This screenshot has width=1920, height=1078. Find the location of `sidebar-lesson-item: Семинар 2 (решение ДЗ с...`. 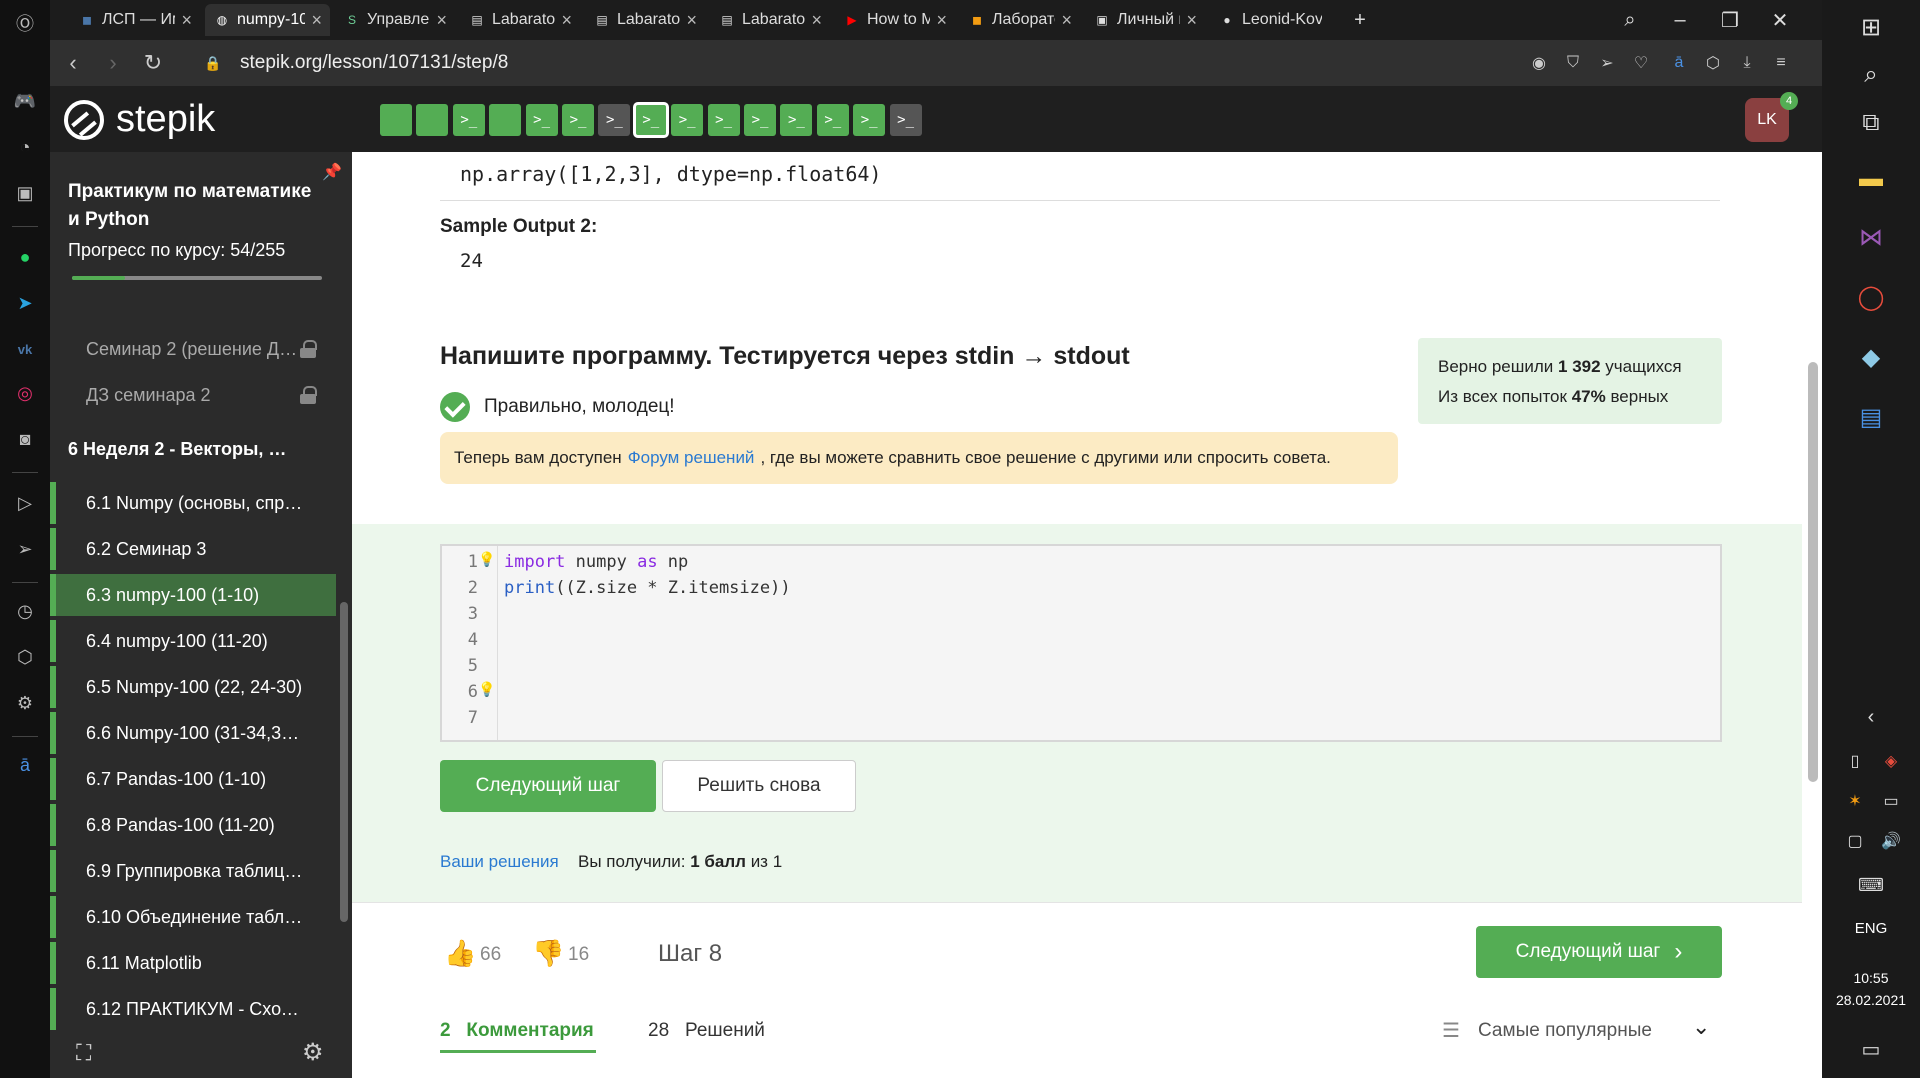

sidebar-lesson-item: Семинар 2 (решение ДЗ с... is located at coordinates (193, 349).